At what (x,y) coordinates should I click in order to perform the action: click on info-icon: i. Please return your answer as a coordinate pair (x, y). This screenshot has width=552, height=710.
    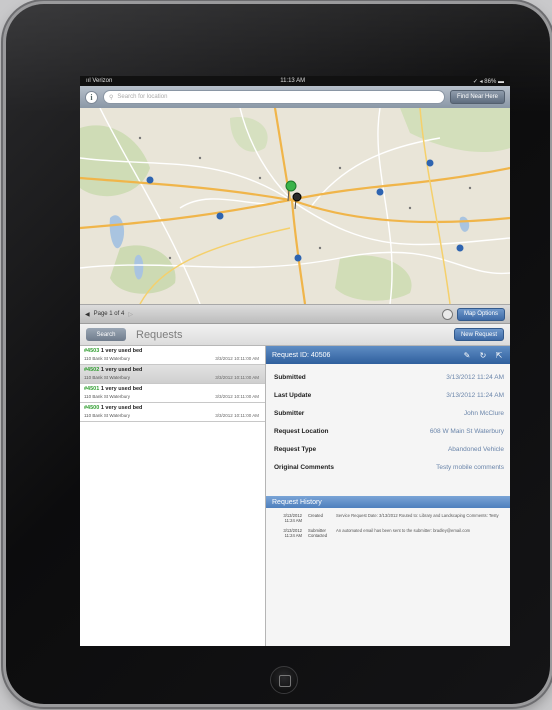
    Looking at the image, I should click on (91, 97).